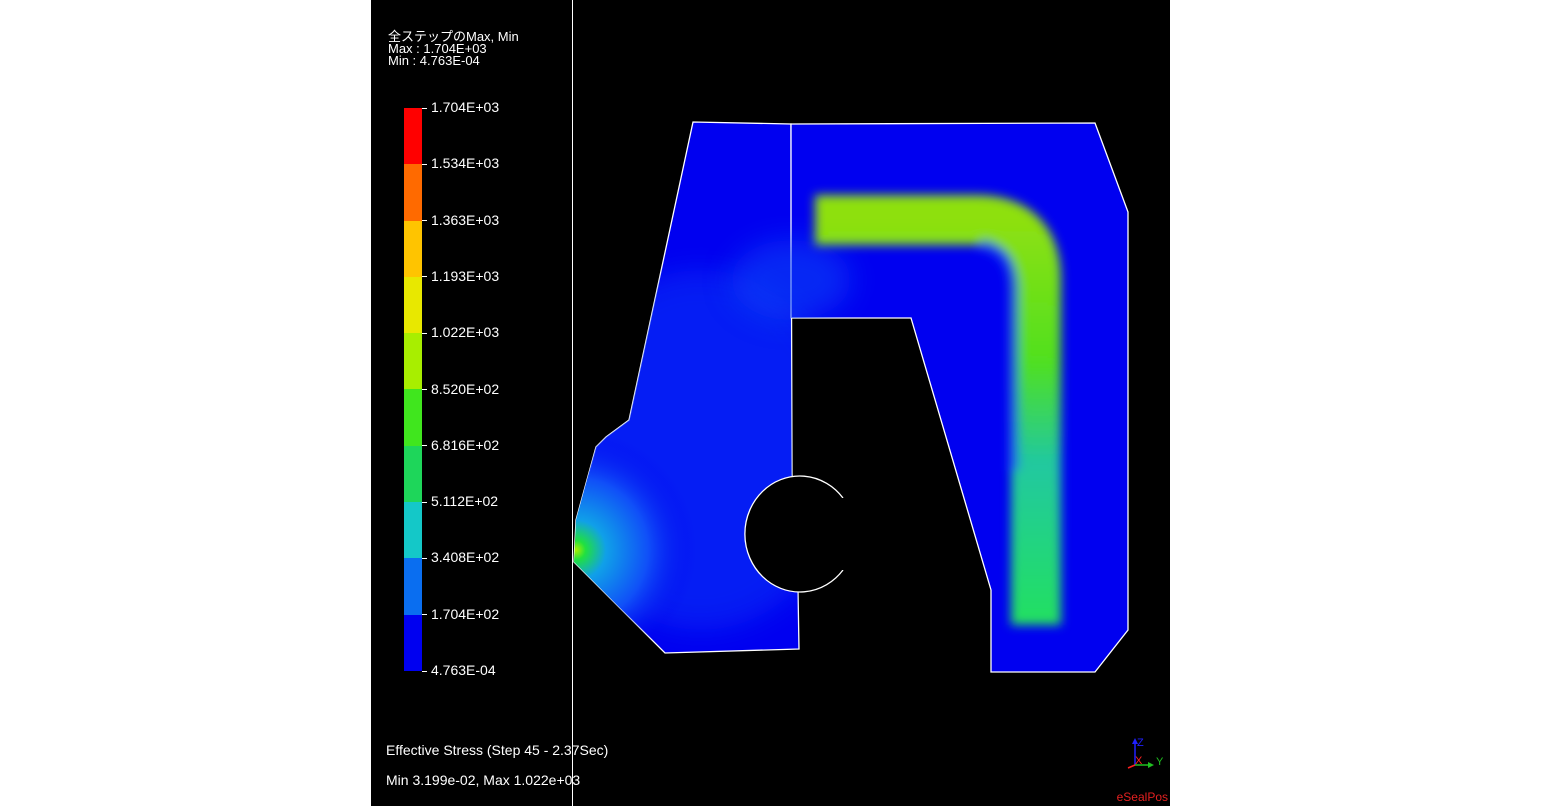 The width and height of the screenshot is (1541, 806). Describe the element at coordinates (1160, 762) in the screenshot. I see `axis-y-label: Y` at that location.